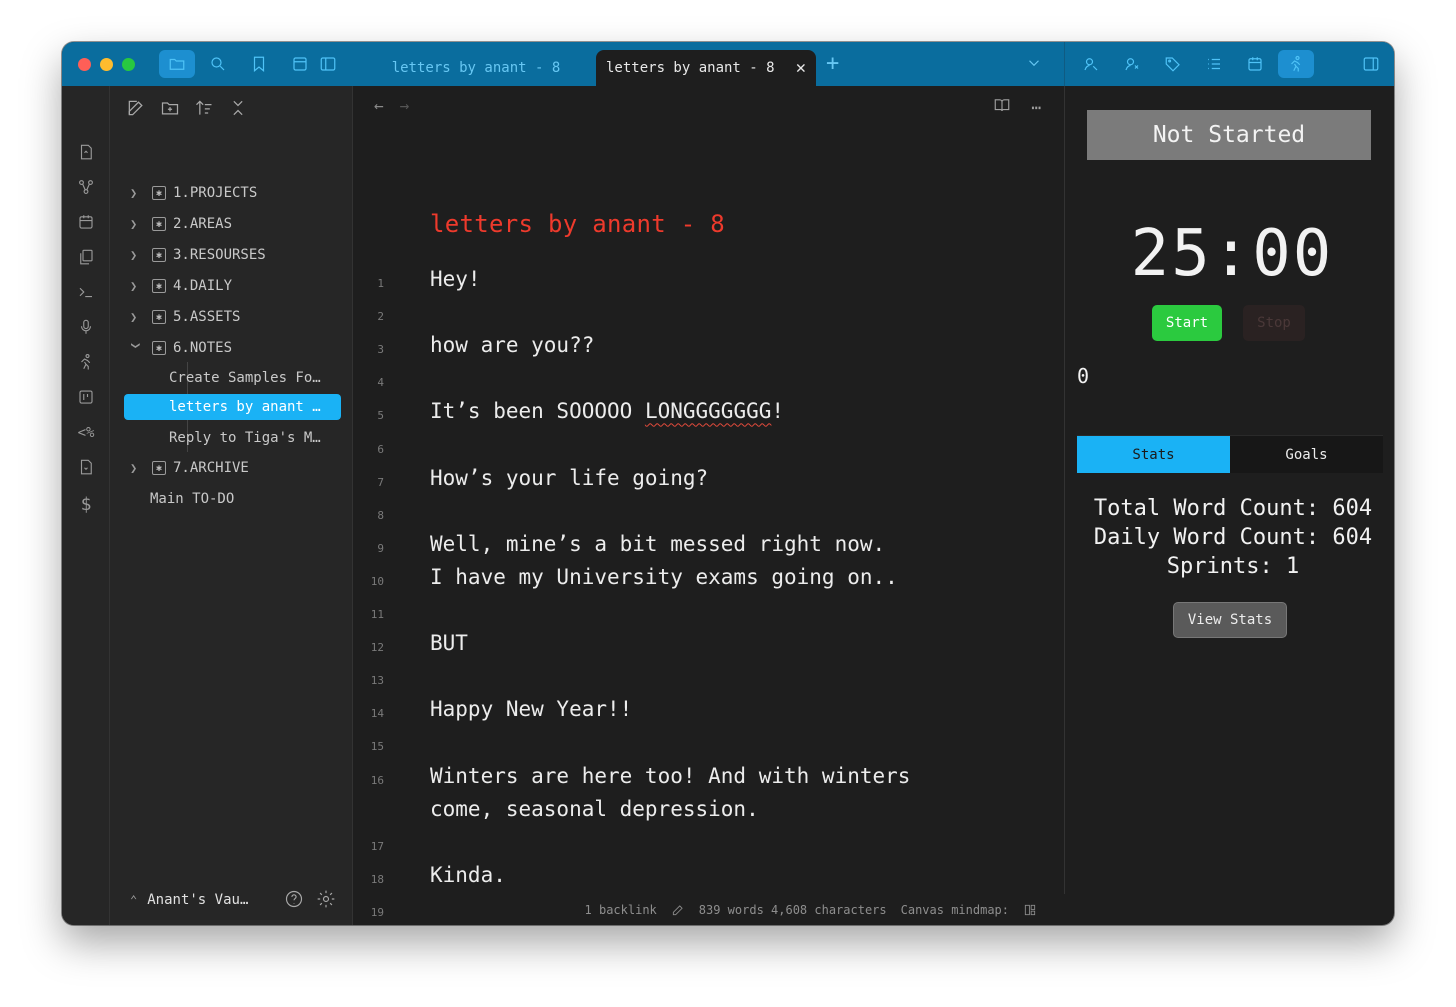 This screenshot has height=1007, width=1456. Describe the element at coordinates (607, 411) in the screenshot. I see `editor-line: It’s been SOOOOO LONGGGGGGG!` at that location.